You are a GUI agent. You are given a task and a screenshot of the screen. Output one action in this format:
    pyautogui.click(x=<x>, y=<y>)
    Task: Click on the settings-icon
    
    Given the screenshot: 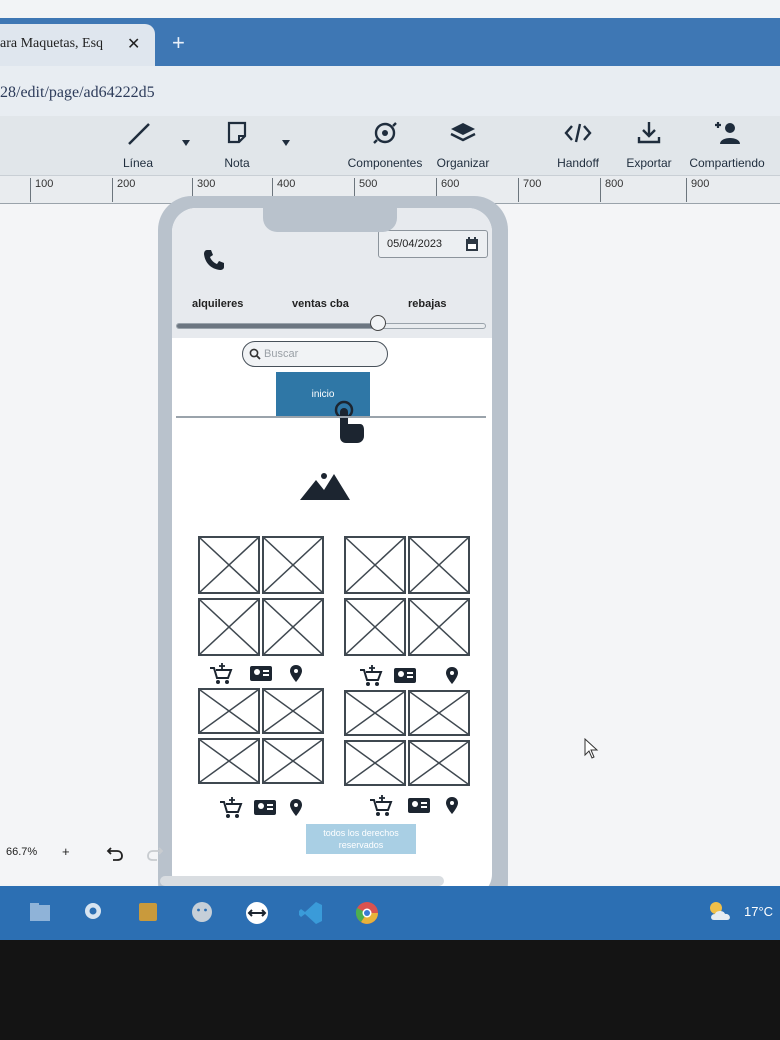 What is the action you would take?
    pyautogui.click(x=93, y=911)
    